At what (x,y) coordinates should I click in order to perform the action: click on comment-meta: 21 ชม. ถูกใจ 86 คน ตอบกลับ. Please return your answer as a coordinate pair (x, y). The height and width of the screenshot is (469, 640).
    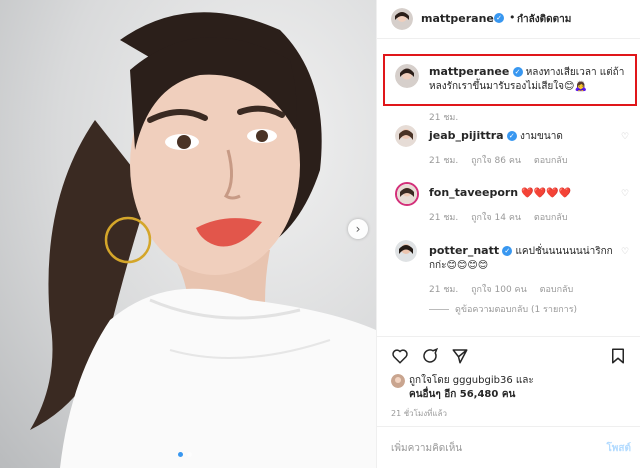
    Looking at the image, I should click on (503, 160).